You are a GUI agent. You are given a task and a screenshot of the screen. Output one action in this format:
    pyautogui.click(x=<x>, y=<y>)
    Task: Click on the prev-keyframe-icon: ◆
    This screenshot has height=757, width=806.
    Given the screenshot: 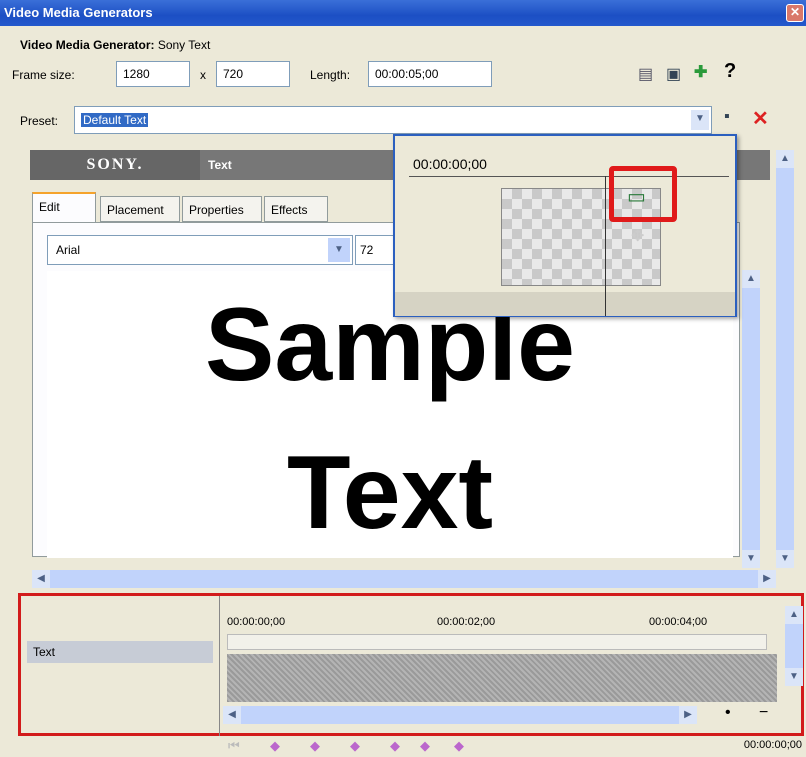 What is the action you would take?
    pyautogui.click(x=275, y=746)
    